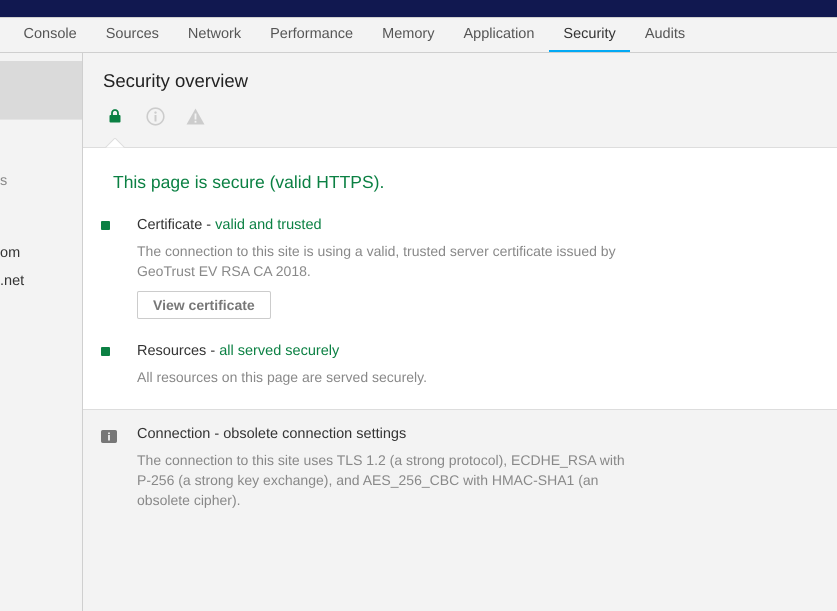 The image size is (837, 611). Describe the element at coordinates (195, 116) in the screenshot. I see `warning-icon` at that location.